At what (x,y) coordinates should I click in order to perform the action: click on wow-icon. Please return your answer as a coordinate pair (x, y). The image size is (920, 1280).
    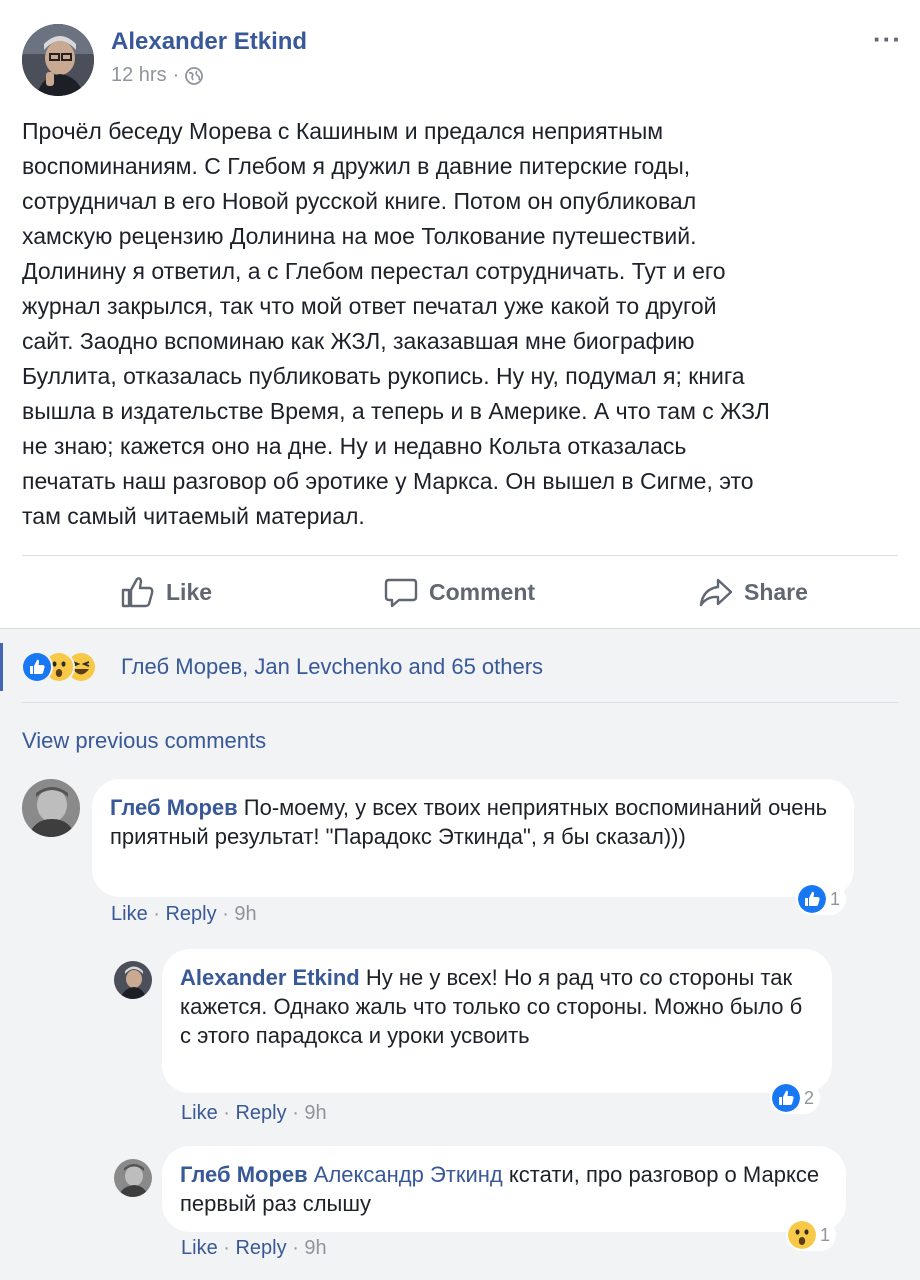
    Looking at the image, I should click on (802, 1235).